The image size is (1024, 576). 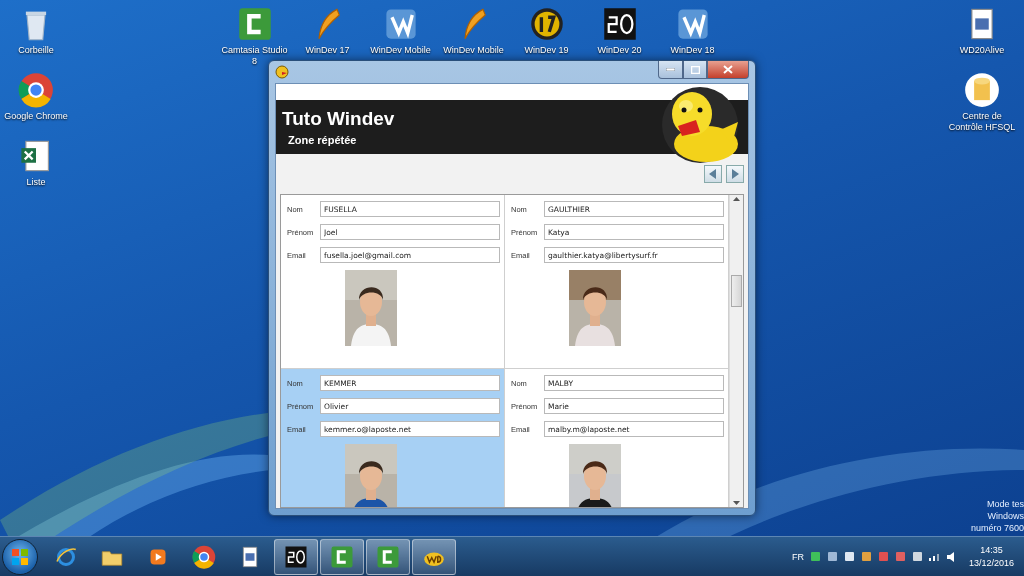 I want to click on icon-label: WinDev 18, so click(x=692, y=50).